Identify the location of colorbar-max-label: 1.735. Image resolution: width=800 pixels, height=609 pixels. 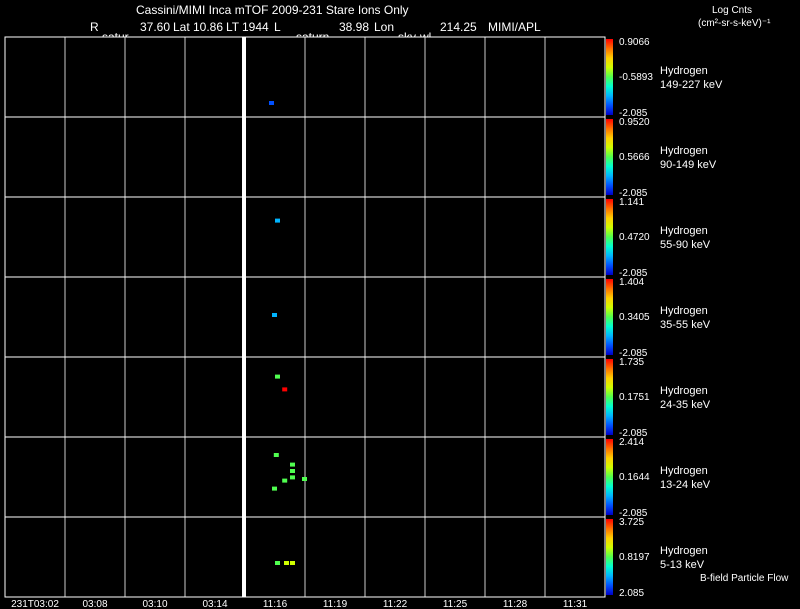
(631, 362).